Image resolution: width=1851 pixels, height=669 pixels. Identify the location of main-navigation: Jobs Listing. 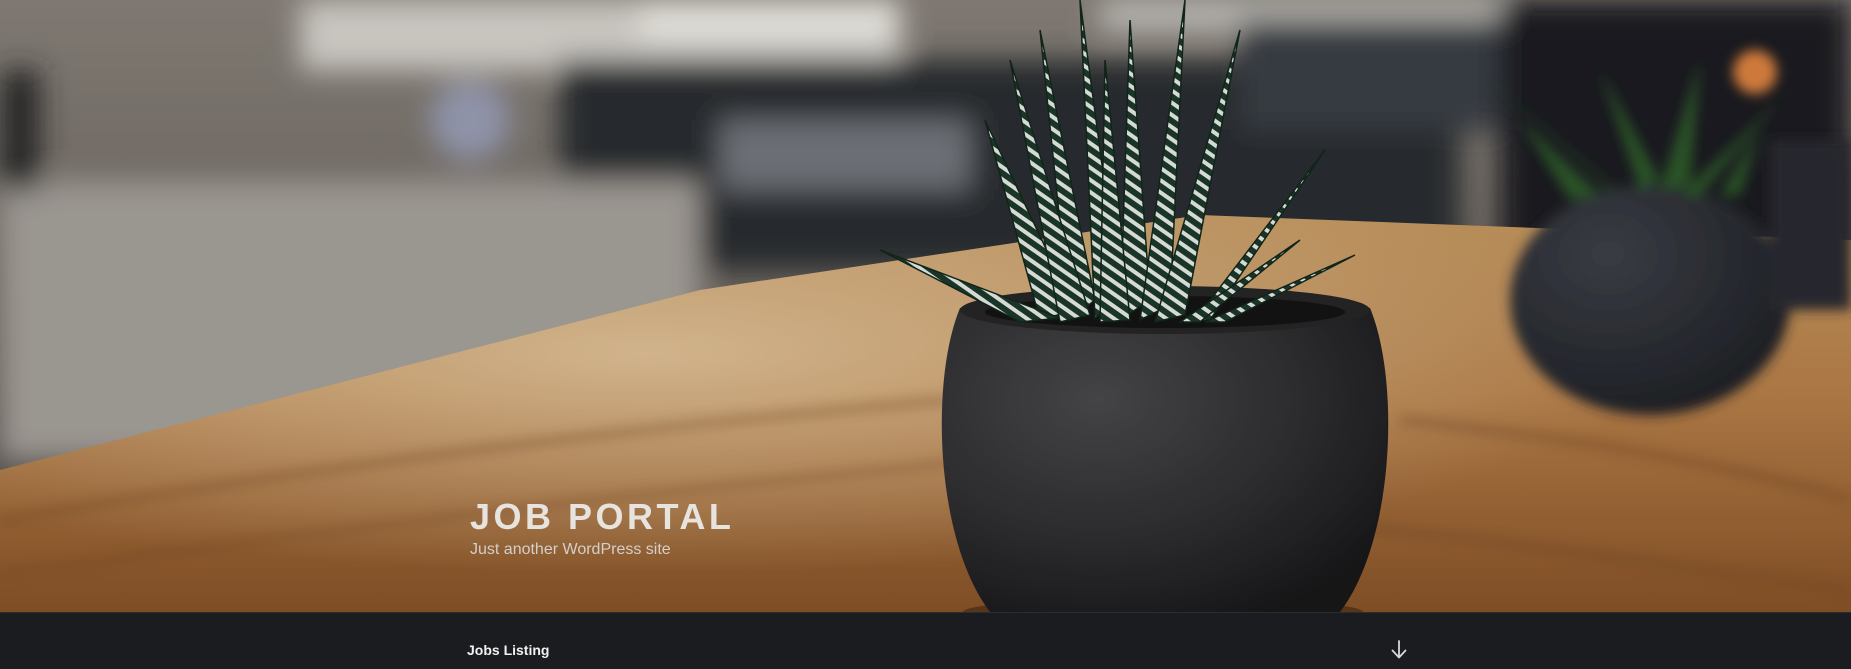
(925, 640).